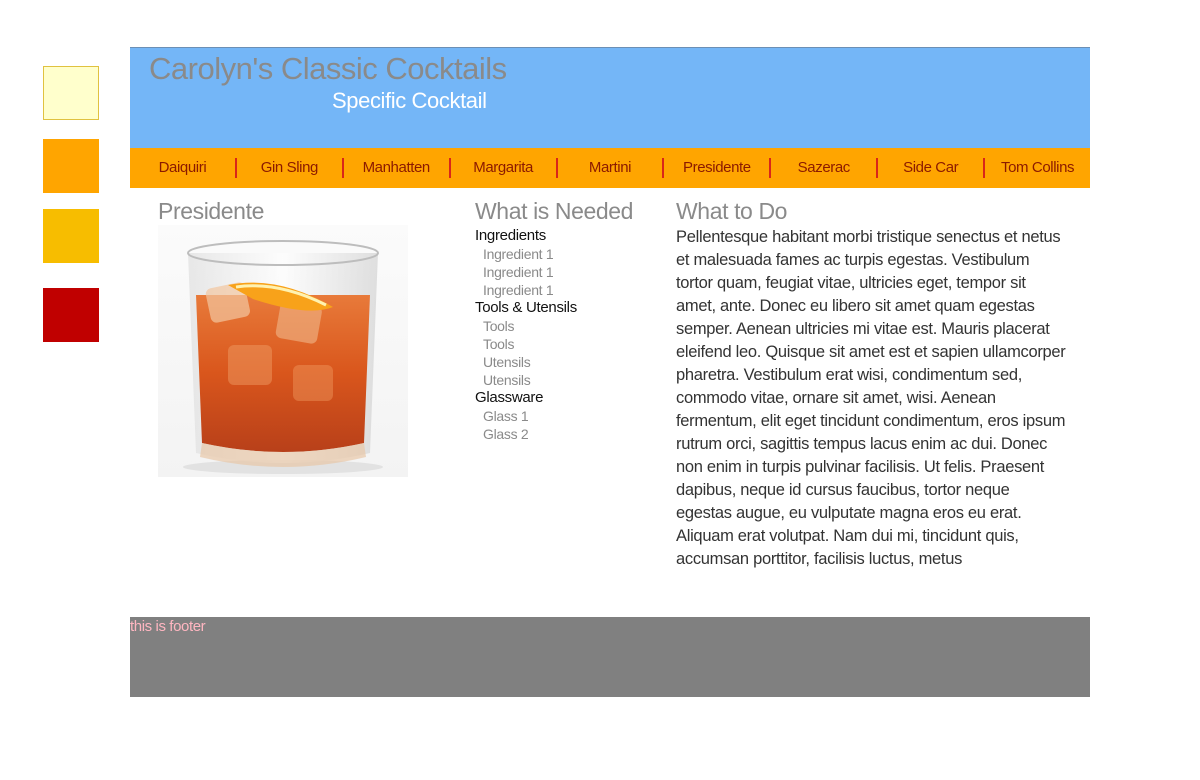 The image size is (1200, 780). I want to click on nav-item-martini: Martini, so click(609, 168).